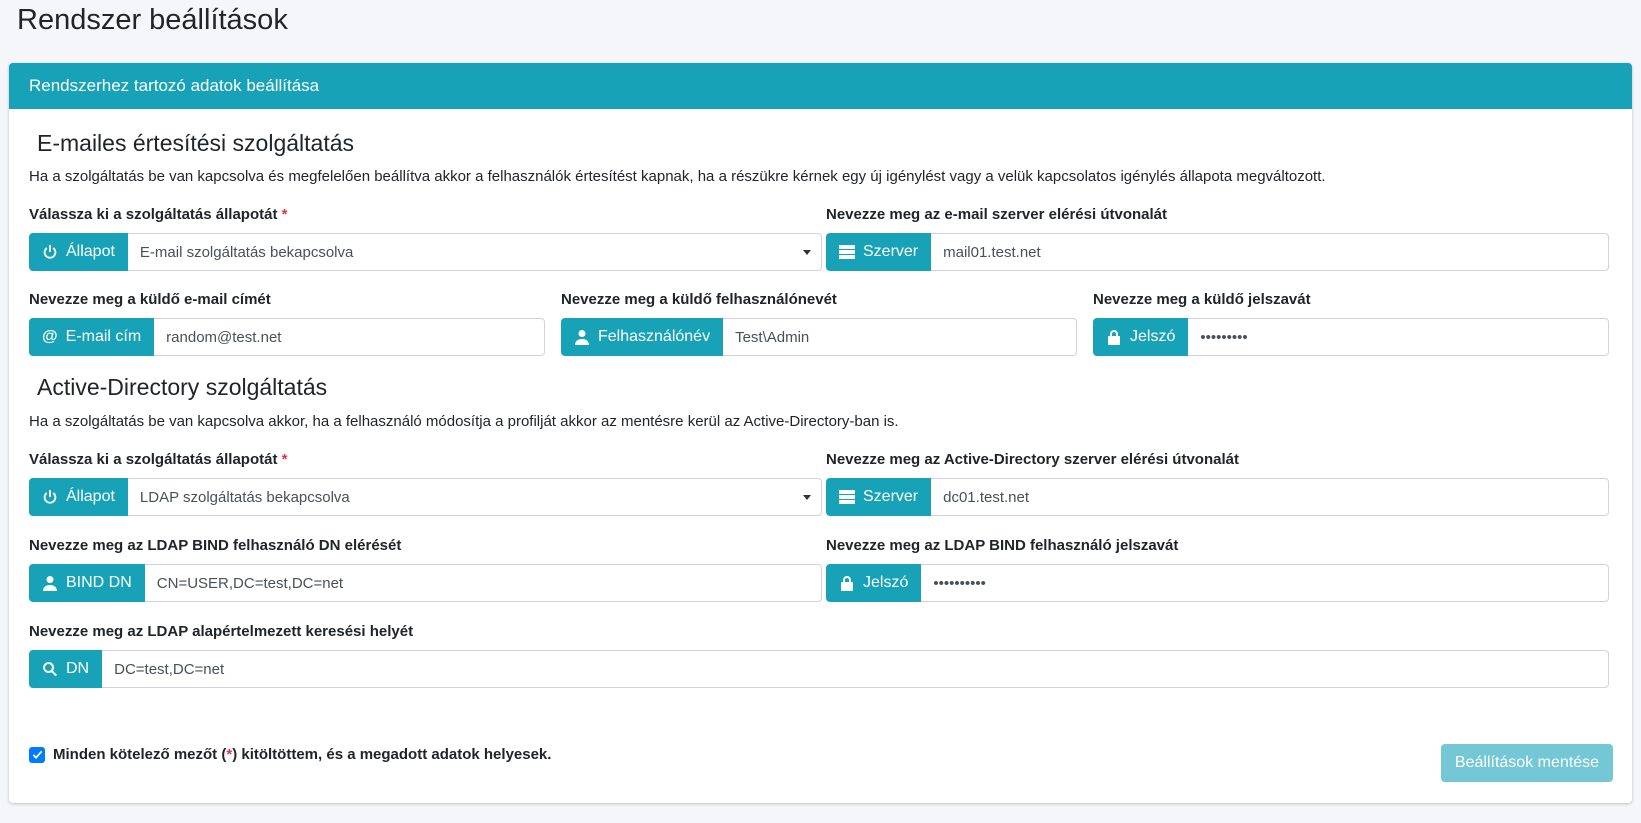 The height and width of the screenshot is (823, 1641). I want to click on ad-status-select: Állapot LDAP szolgáltatás bekapcsolva, so click(425, 497).